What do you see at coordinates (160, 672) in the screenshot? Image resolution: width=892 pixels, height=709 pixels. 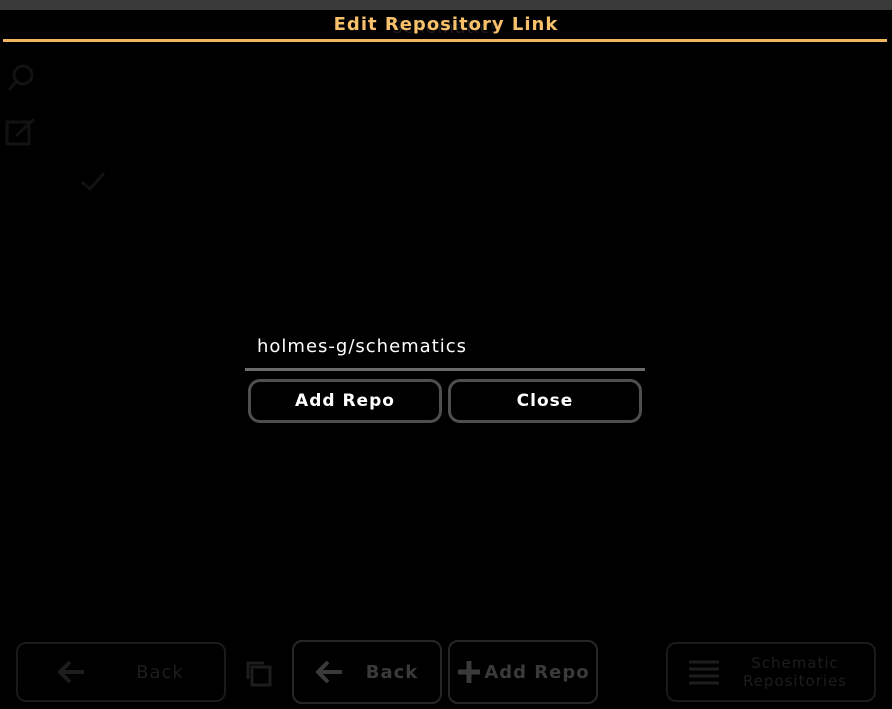 I see `footer-back-left-label: Back` at bounding box center [160, 672].